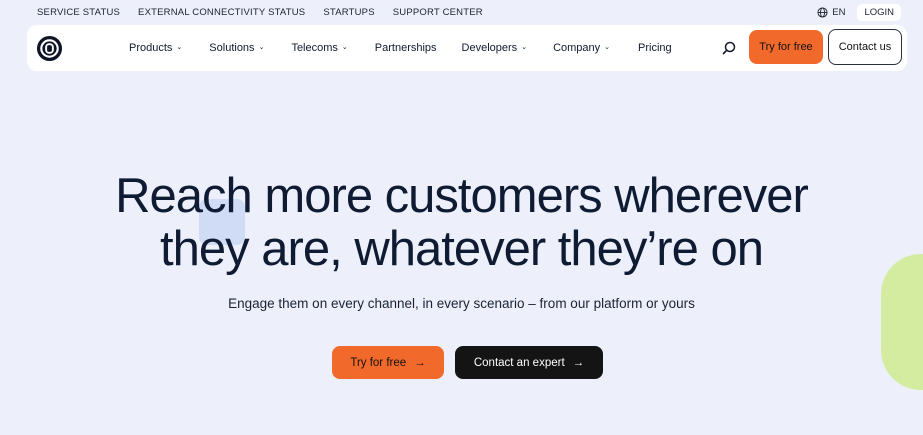 The height and width of the screenshot is (435, 923). What do you see at coordinates (378, 362) in the screenshot?
I see `cta-label: Try for free` at bounding box center [378, 362].